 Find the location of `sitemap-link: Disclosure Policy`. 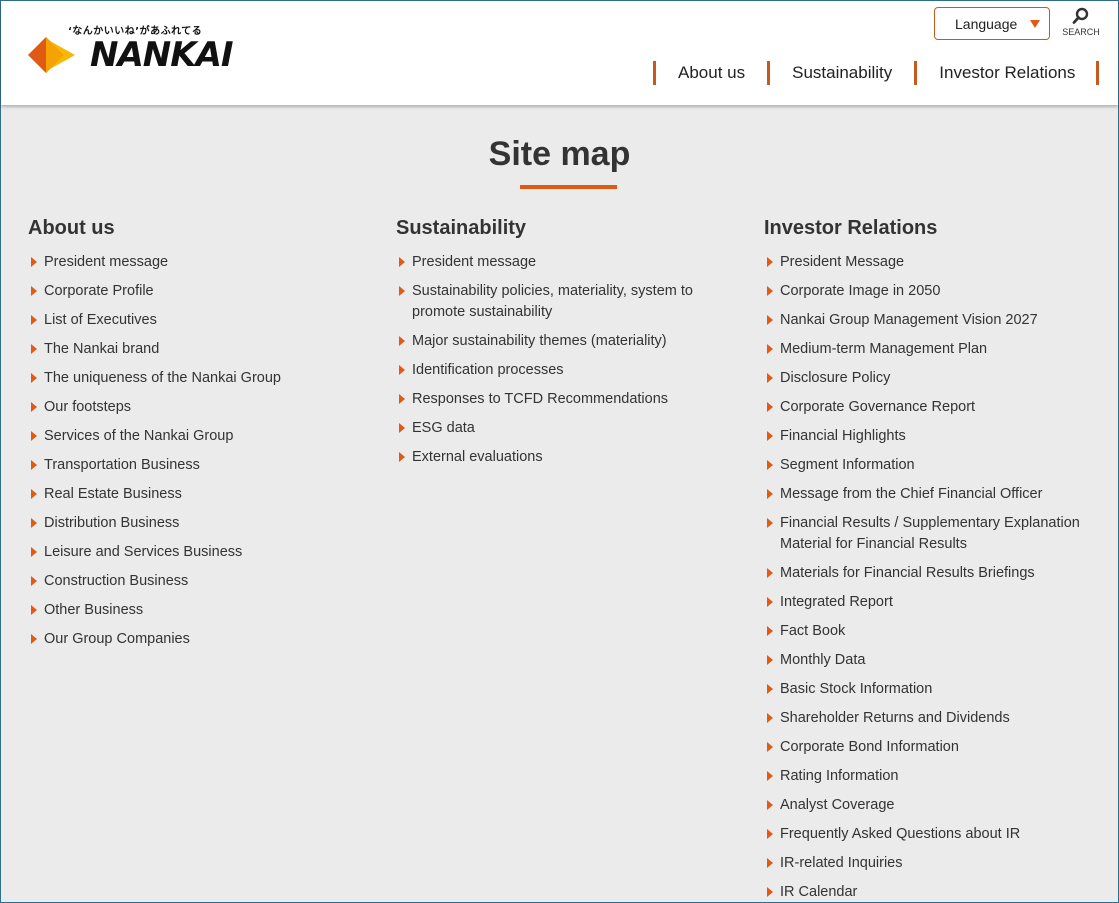

sitemap-link: Disclosure Policy is located at coordinates (936, 378).